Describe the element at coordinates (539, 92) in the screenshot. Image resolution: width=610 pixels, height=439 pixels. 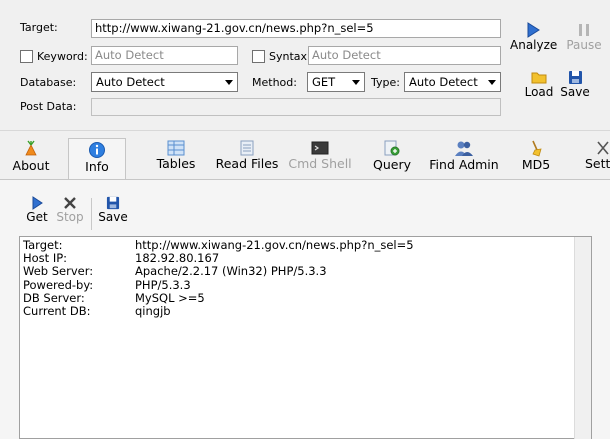
I see `load-button-label: Load` at that location.